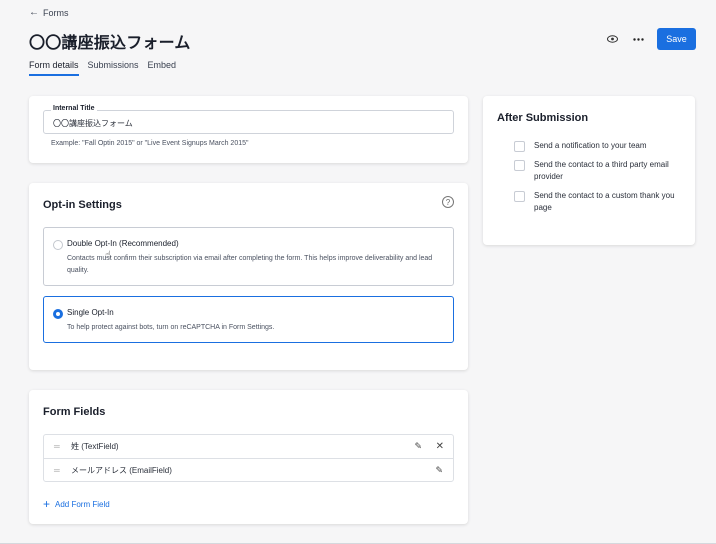 The height and width of the screenshot is (544, 716). What do you see at coordinates (93, 123) in the screenshot?
I see `internal-title-value: 〇〇講座振込フォーム` at bounding box center [93, 123].